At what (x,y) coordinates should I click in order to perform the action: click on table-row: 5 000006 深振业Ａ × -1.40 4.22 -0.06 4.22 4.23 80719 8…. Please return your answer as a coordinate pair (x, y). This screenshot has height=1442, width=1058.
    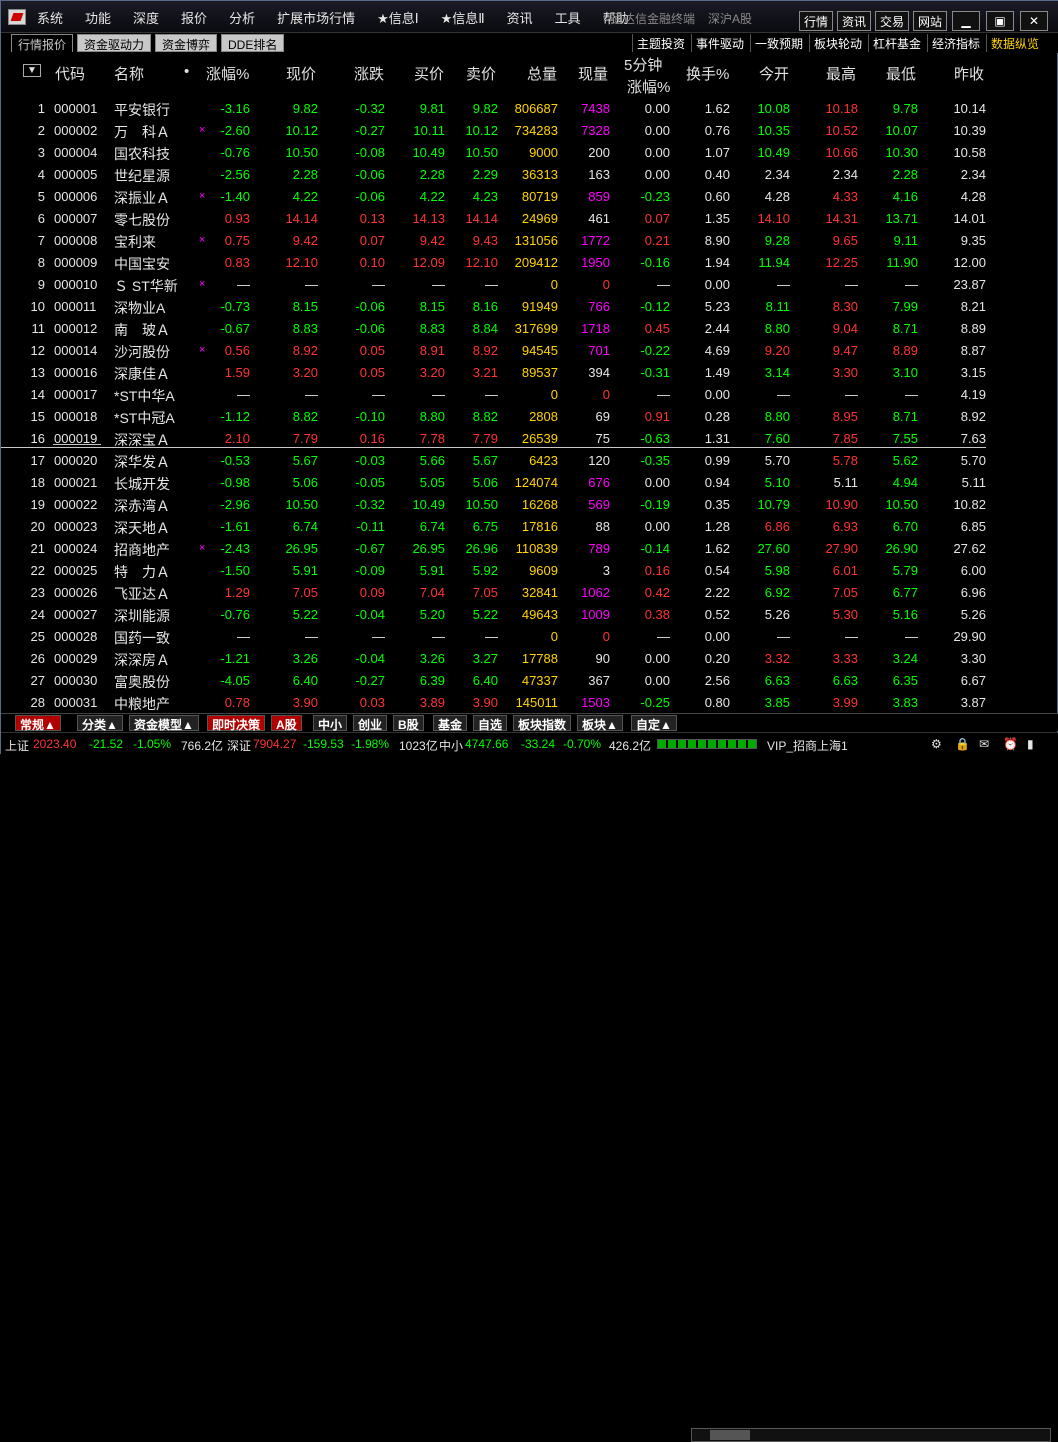
    Looking at the image, I should click on (529, 197).